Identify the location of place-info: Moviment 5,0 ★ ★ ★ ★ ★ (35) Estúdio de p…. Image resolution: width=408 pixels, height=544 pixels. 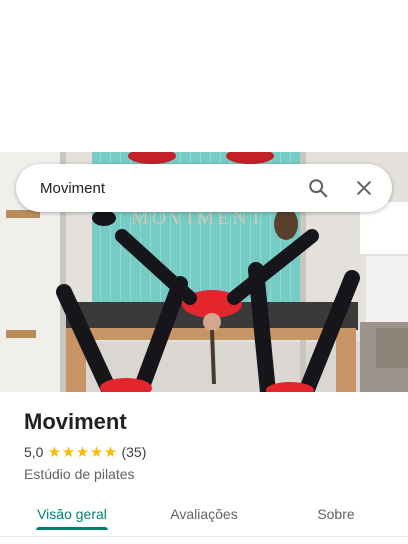
(204, 446).